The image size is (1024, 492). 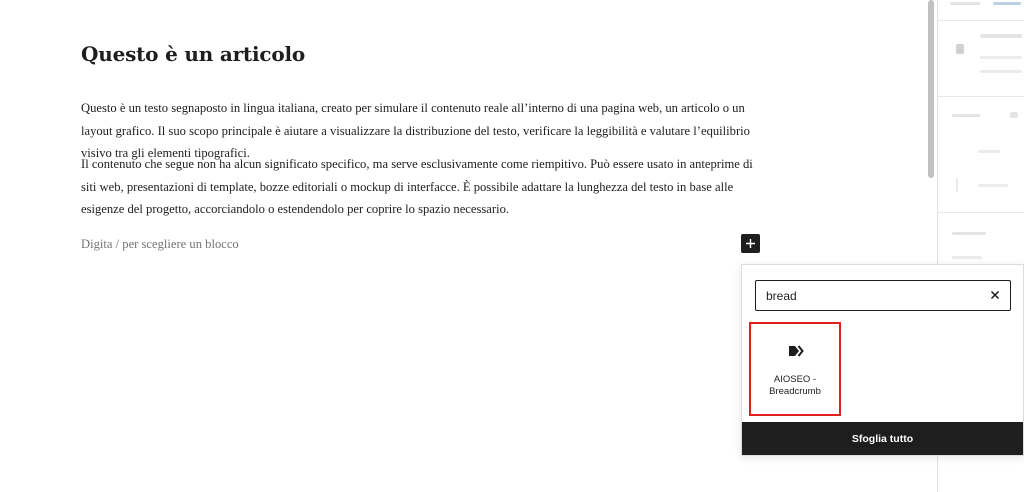 What do you see at coordinates (797, 351) in the screenshot?
I see `breadcrumb-arrow-icon` at bounding box center [797, 351].